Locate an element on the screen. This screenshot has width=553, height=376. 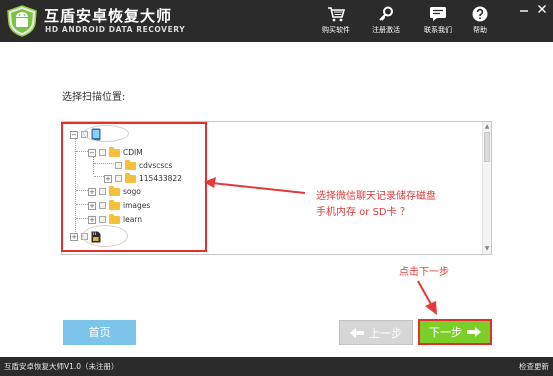
buy-software-button: 购买软件 is located at coordinates (336, 22).